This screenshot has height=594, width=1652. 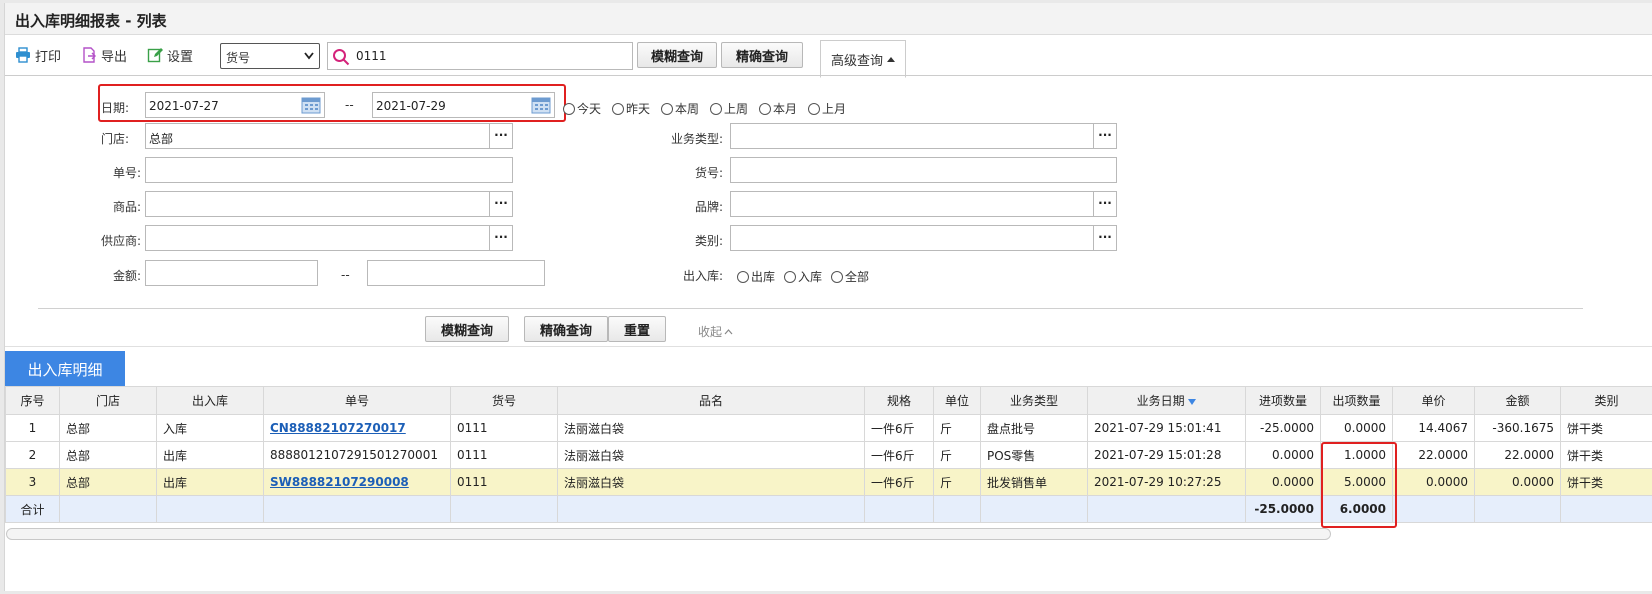 What do you see at coordinates (104, 55) in the screenshot?
I see `export-button: 导出` at bounding box center [104, 55].